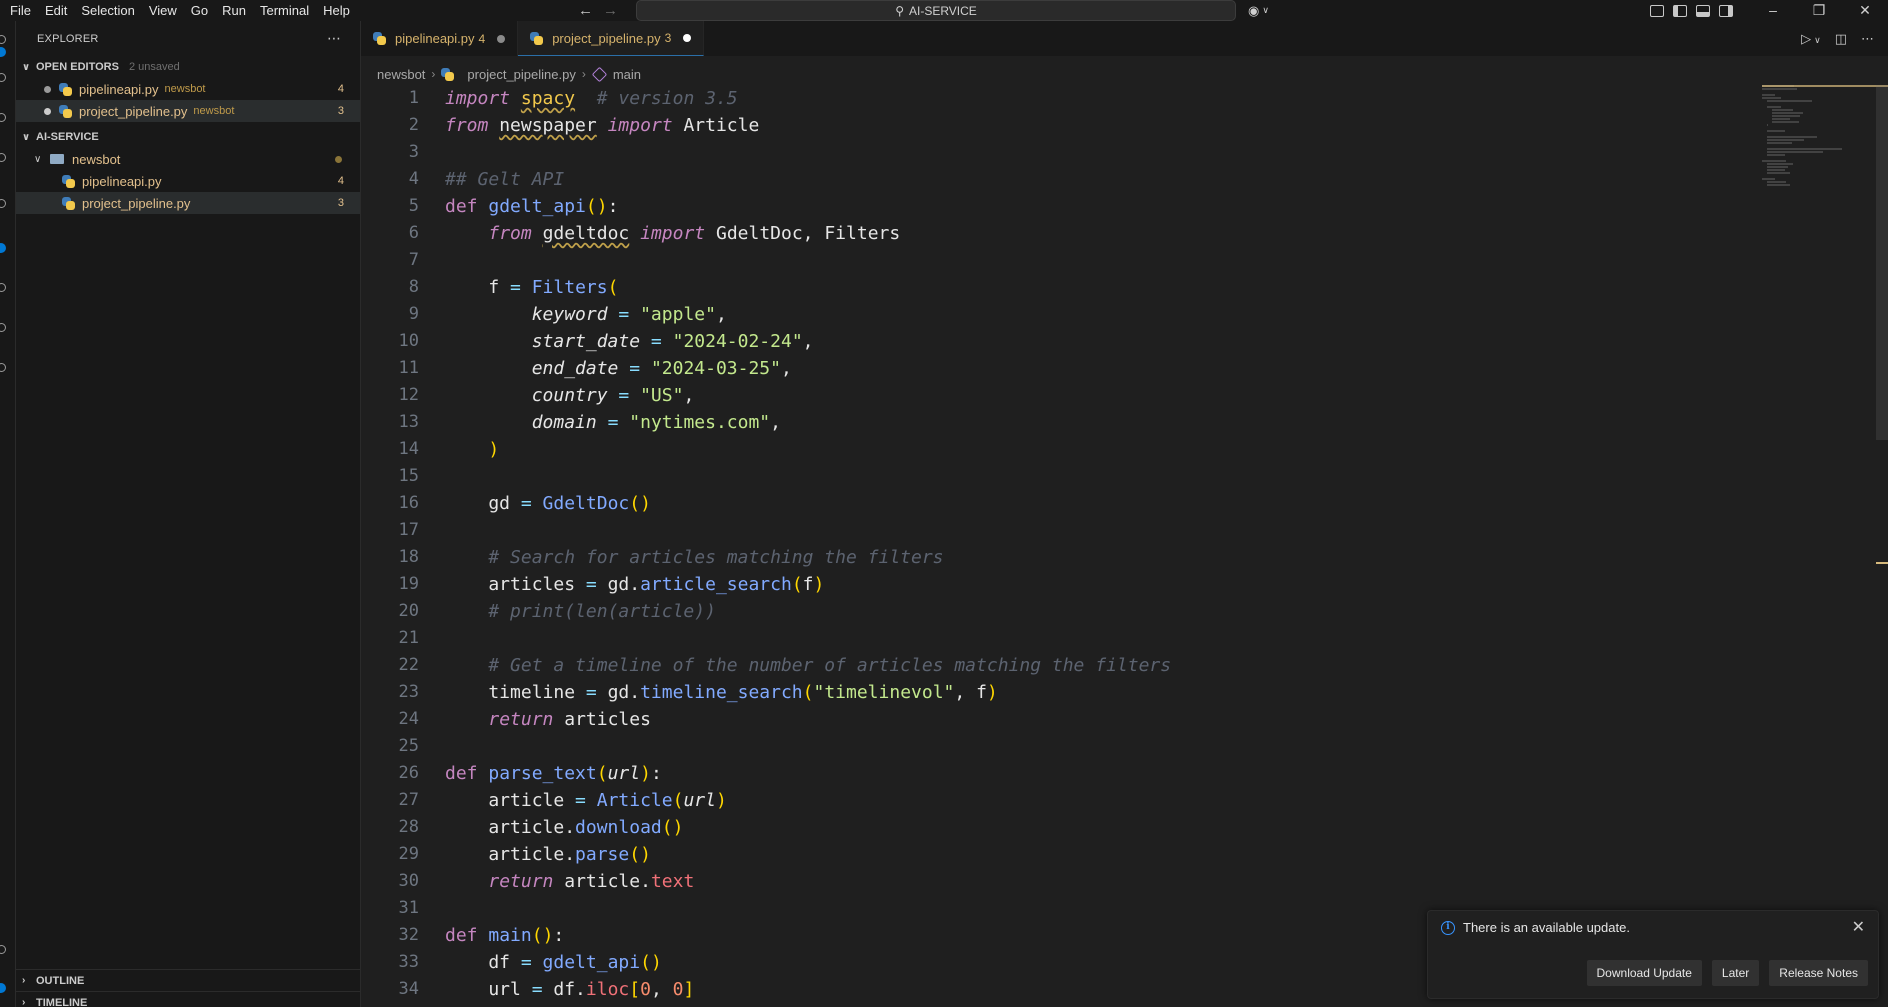 This screenshot has height=1007, width=1888. Describe the element at coordinates (1061, 746) in the screenshot. I see `code-line: 25` at that location.